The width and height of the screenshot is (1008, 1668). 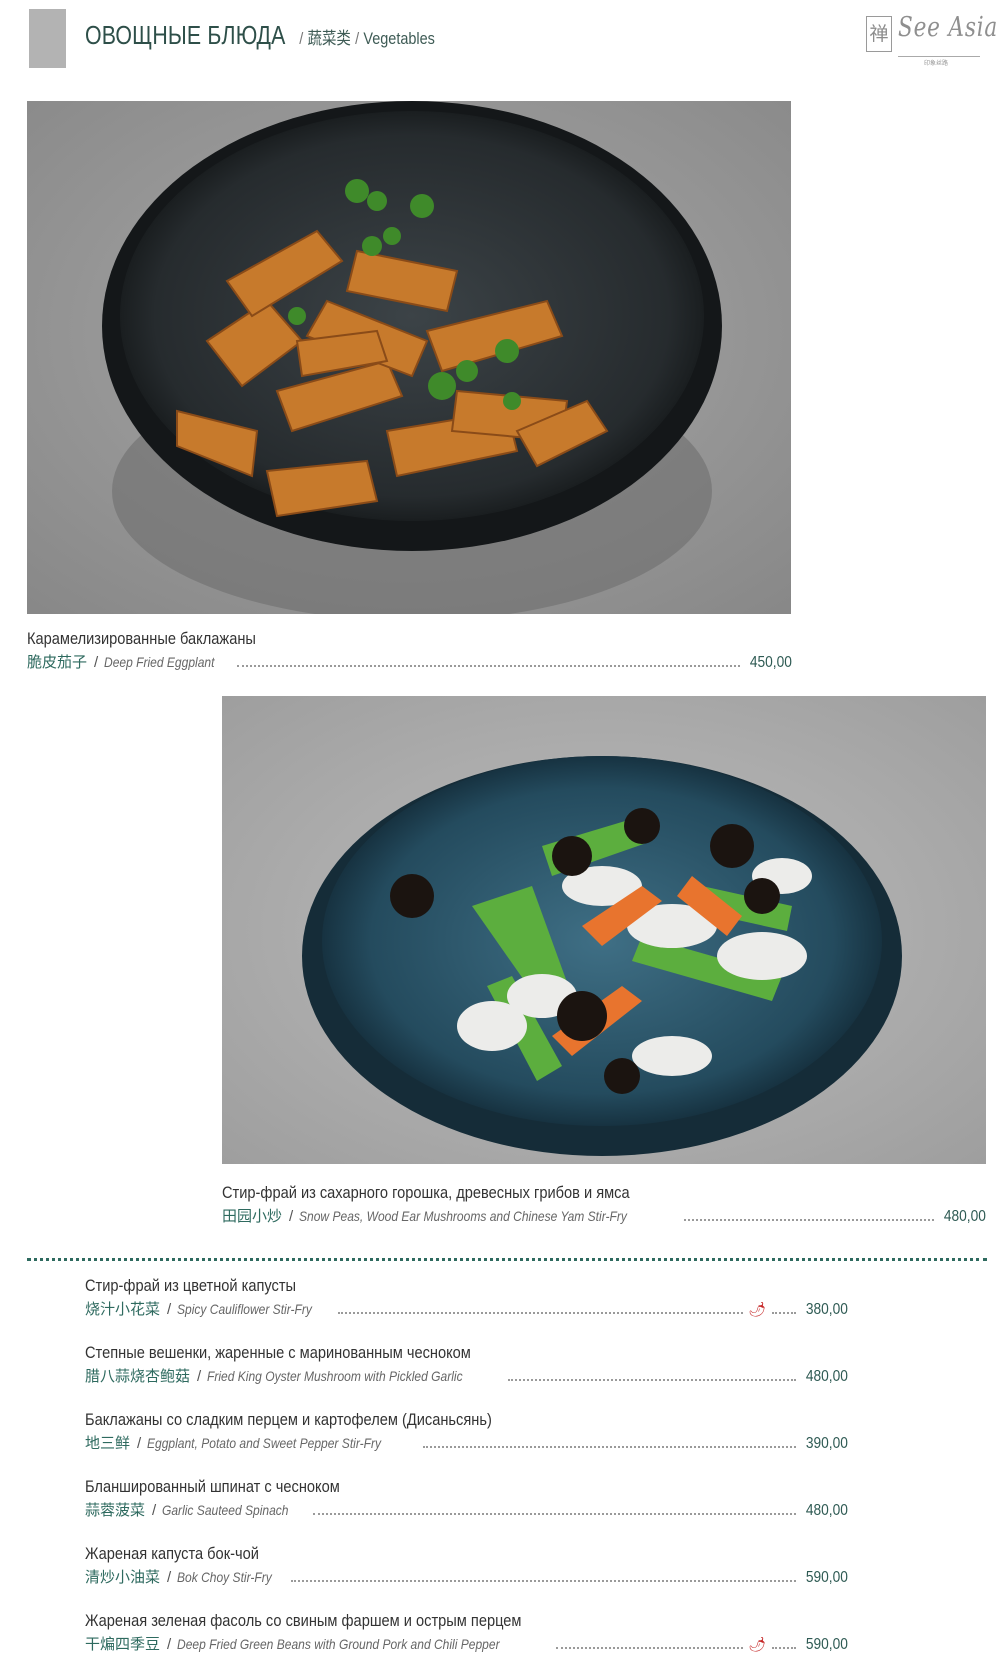 What do you see at coordinates (507, 1259) in the screenshot?
I see `section-divider` at bounding box center [507, 1259].